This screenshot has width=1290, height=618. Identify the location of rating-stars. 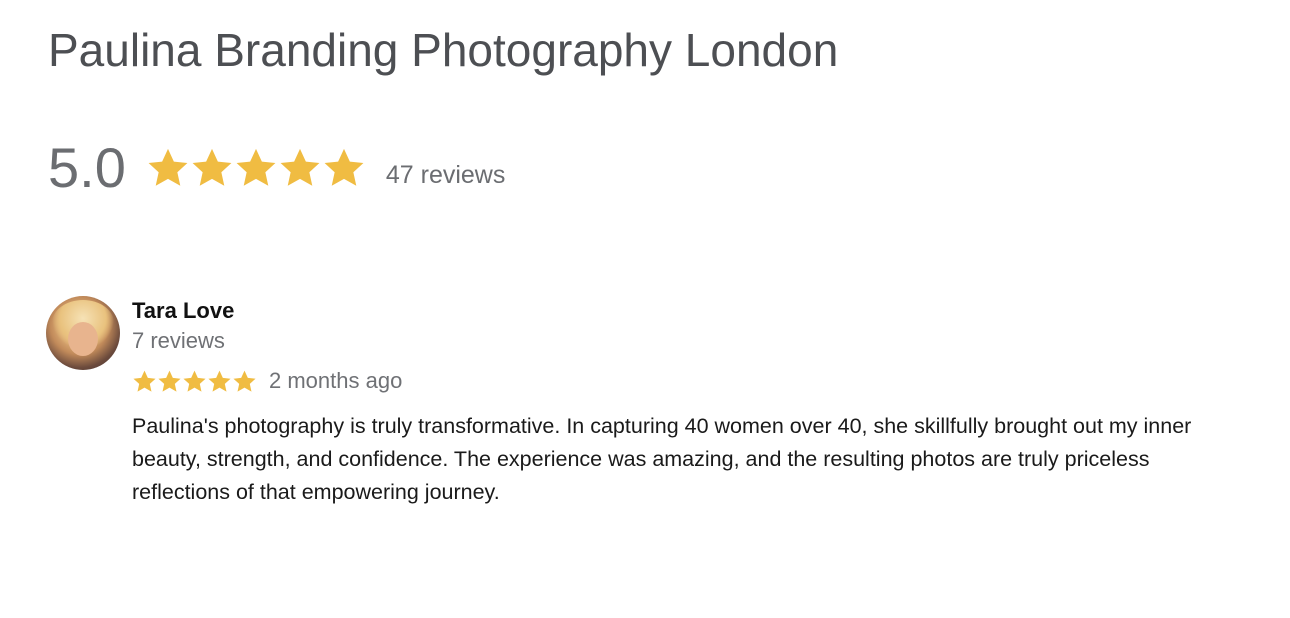
(256, 168).